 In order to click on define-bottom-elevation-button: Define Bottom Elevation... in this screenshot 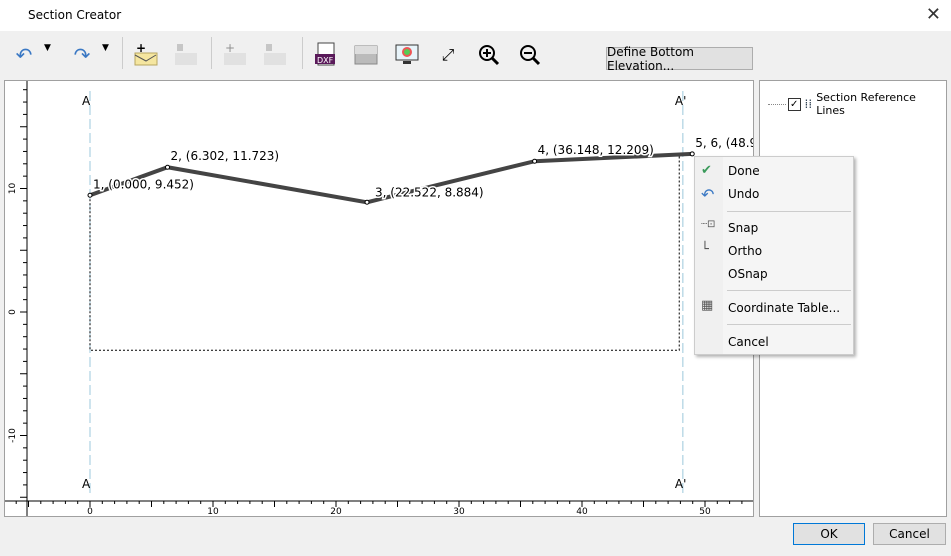, I will do `click(679, 59)`.